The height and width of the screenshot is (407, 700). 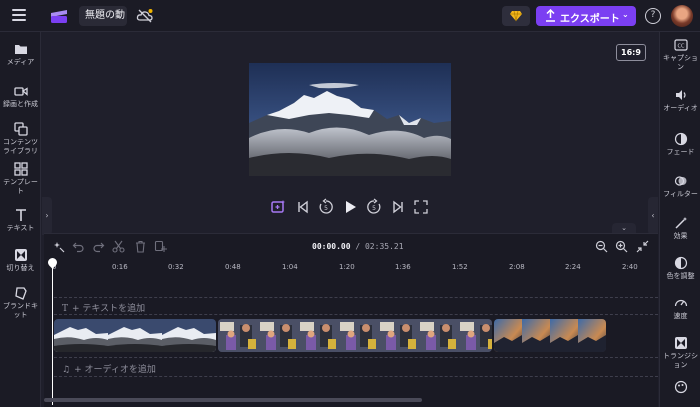 What do you see at coordinates (20, 310) in the screenshot?
I see `sidebar-item-label: ブランドキ ット` at bounding box center [20, 310].